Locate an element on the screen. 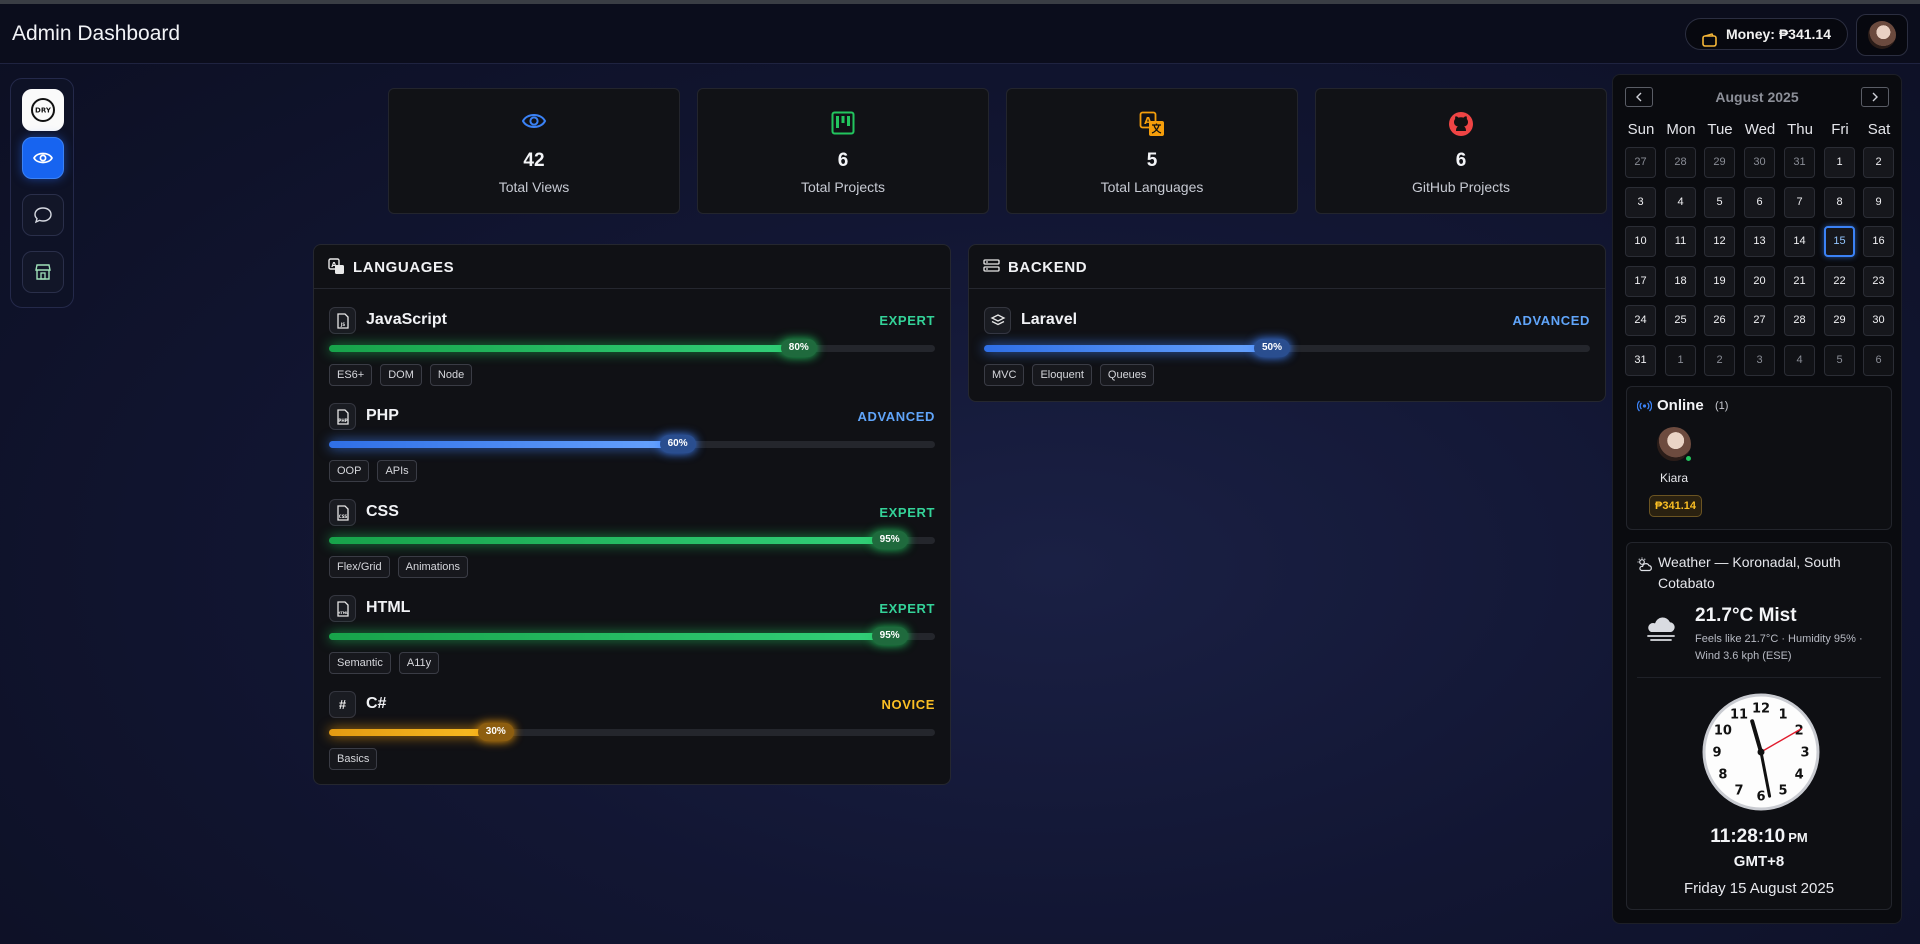 Image resolution: width=1920 pixels, height=944 pixels. sidebar-item-messages is located at coordinates (43, 215).